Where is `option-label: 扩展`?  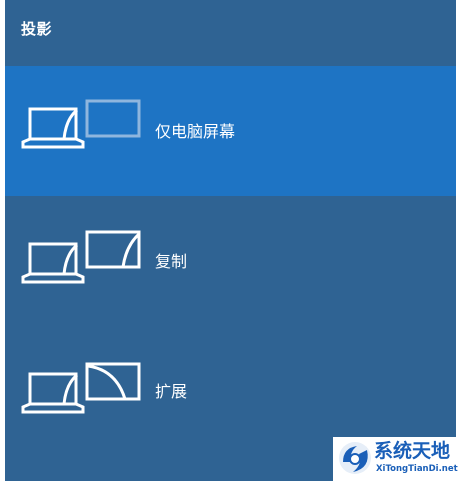 option-label: 扩展 is located at coordinates (171, 391).